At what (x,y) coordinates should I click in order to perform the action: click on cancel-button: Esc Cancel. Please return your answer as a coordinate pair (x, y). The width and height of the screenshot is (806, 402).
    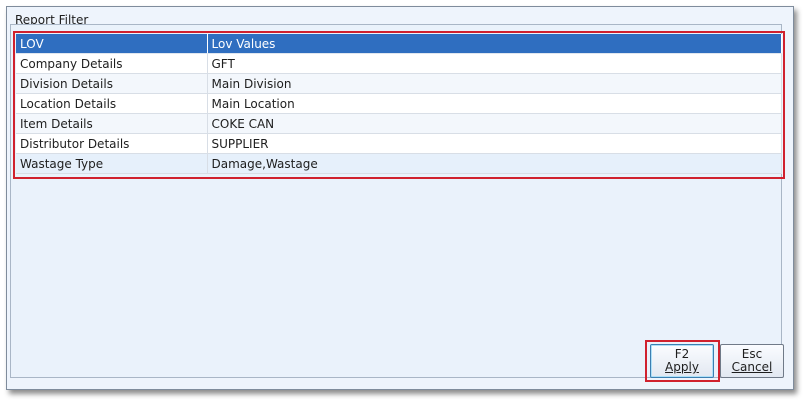
    Looking at the image, I should click on (752, 361).